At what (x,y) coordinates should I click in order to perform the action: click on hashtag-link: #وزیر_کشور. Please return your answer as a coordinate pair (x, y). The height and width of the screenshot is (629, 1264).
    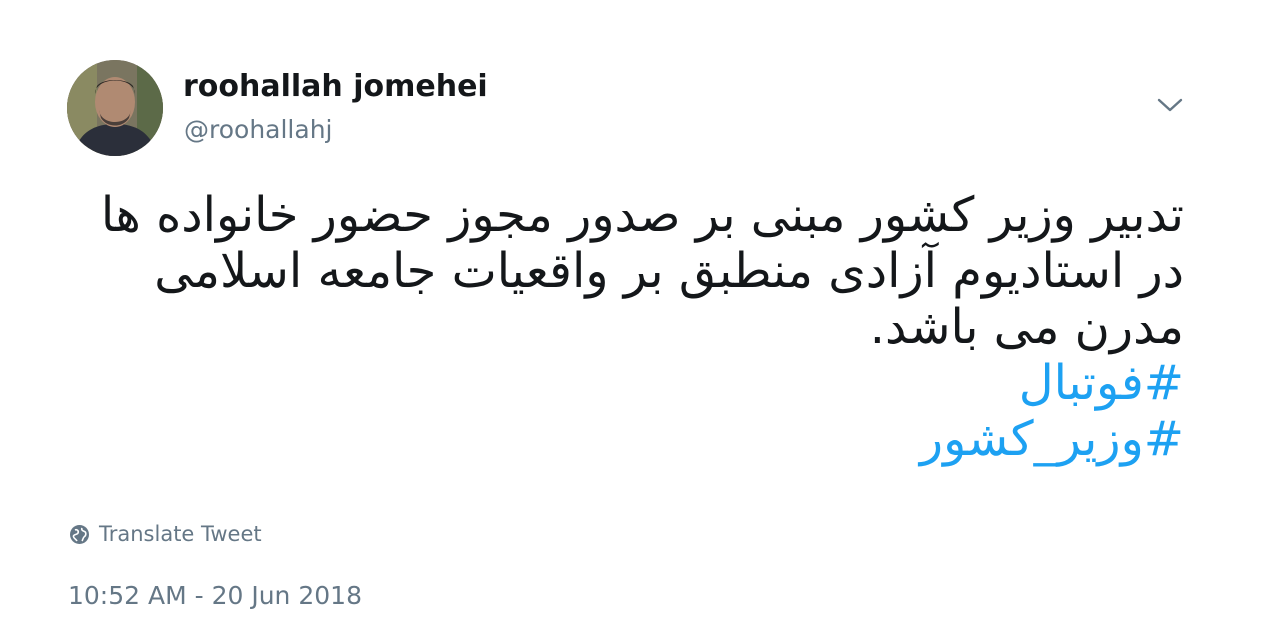
    Looking at the image, I should click on (634, 439).